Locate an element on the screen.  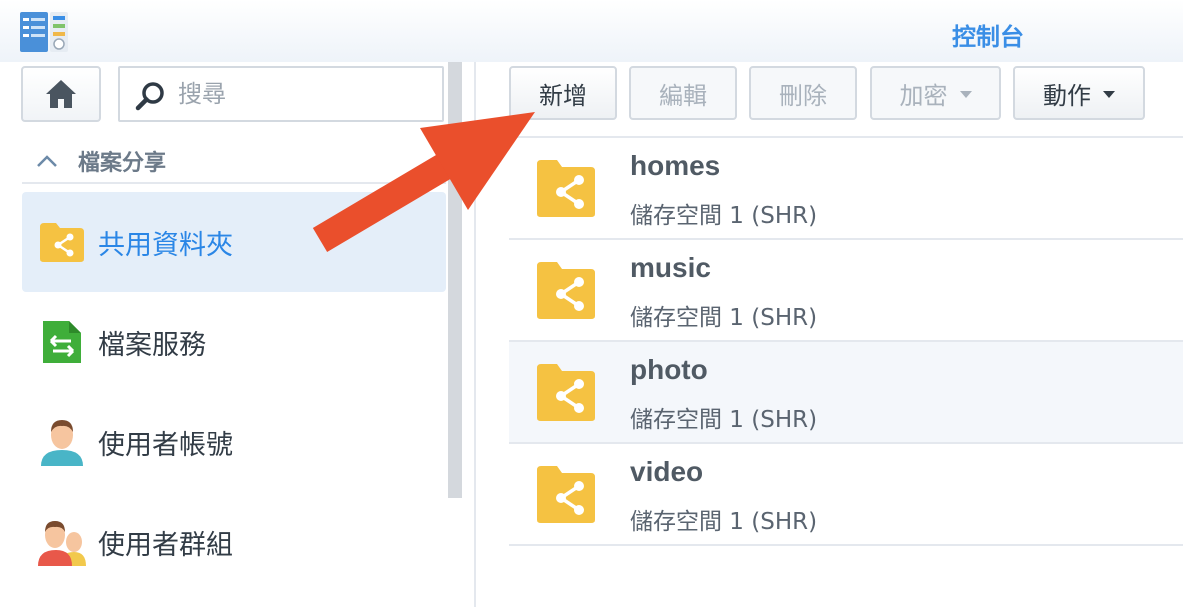
edit-button: 編輯 is located at coordinates (683, 93).